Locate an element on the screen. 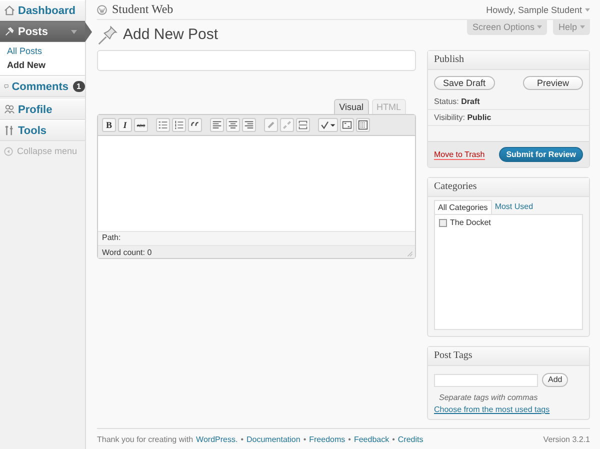 This screenshot has width=600, height=449. category-tab: Most Used is located at coordinates (514, 207).